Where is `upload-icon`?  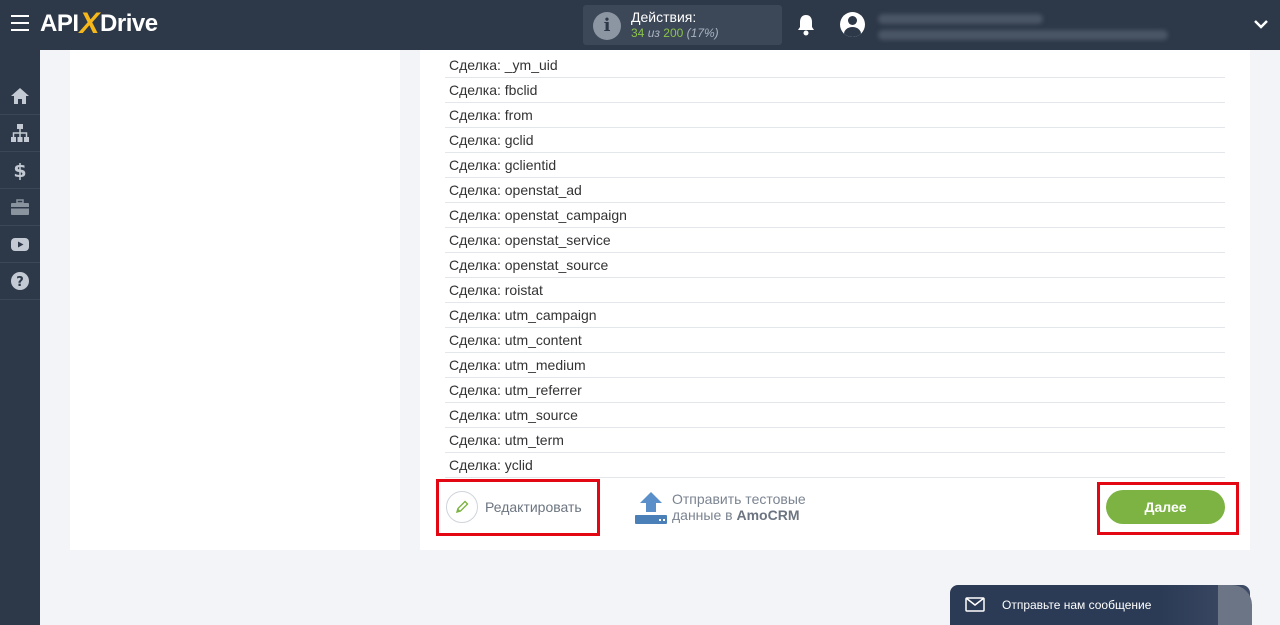 upload-icon is located at coordinates (651, 508).